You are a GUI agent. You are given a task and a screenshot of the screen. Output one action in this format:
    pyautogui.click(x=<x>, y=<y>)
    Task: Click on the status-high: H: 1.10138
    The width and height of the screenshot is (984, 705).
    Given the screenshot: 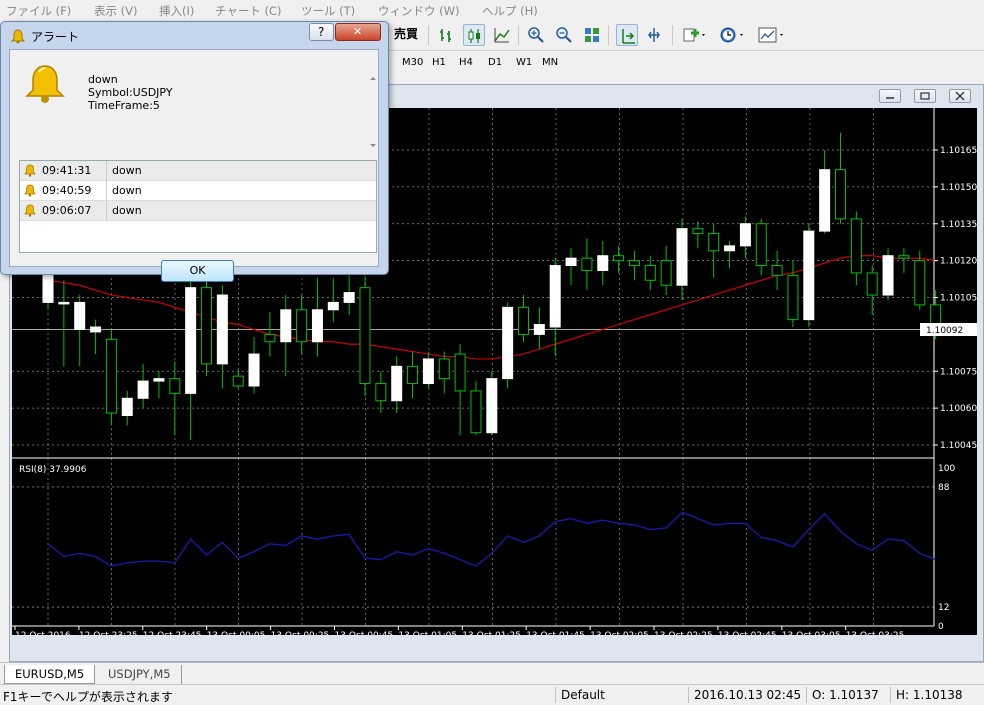 What is the action you would take?
    pyautogui.click(x=929, y=695)
    